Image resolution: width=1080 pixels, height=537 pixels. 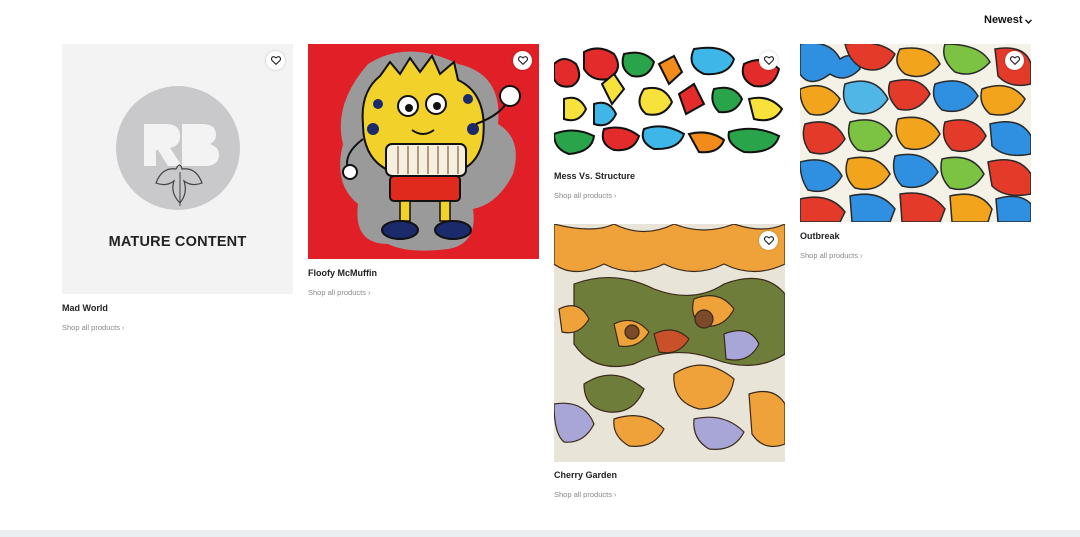 What do you see at coordinates (430, 151) in the screenshot?
I see `floofy-artwork` at bounding box center [430, 151].